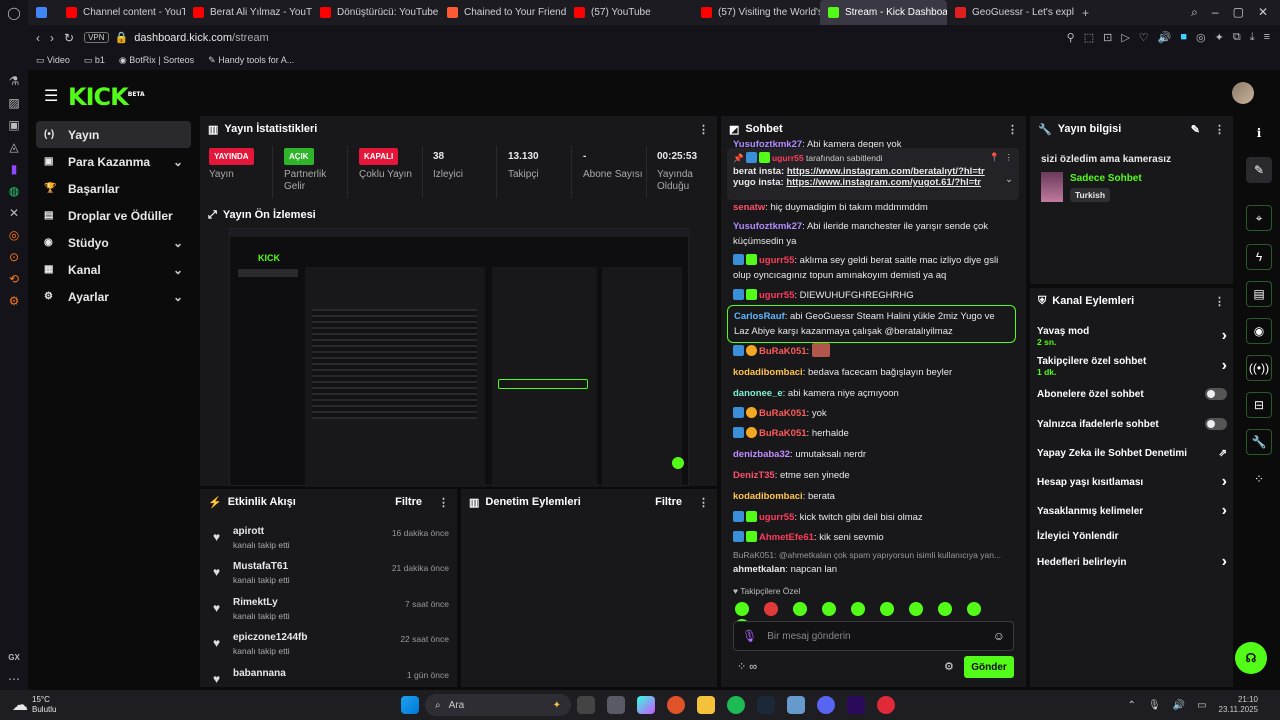  What do you see at coordinates (874, 433) in the screenshot?
I see `chat-message: BuRaK051: herhalde` at bounding box center [874, 433].